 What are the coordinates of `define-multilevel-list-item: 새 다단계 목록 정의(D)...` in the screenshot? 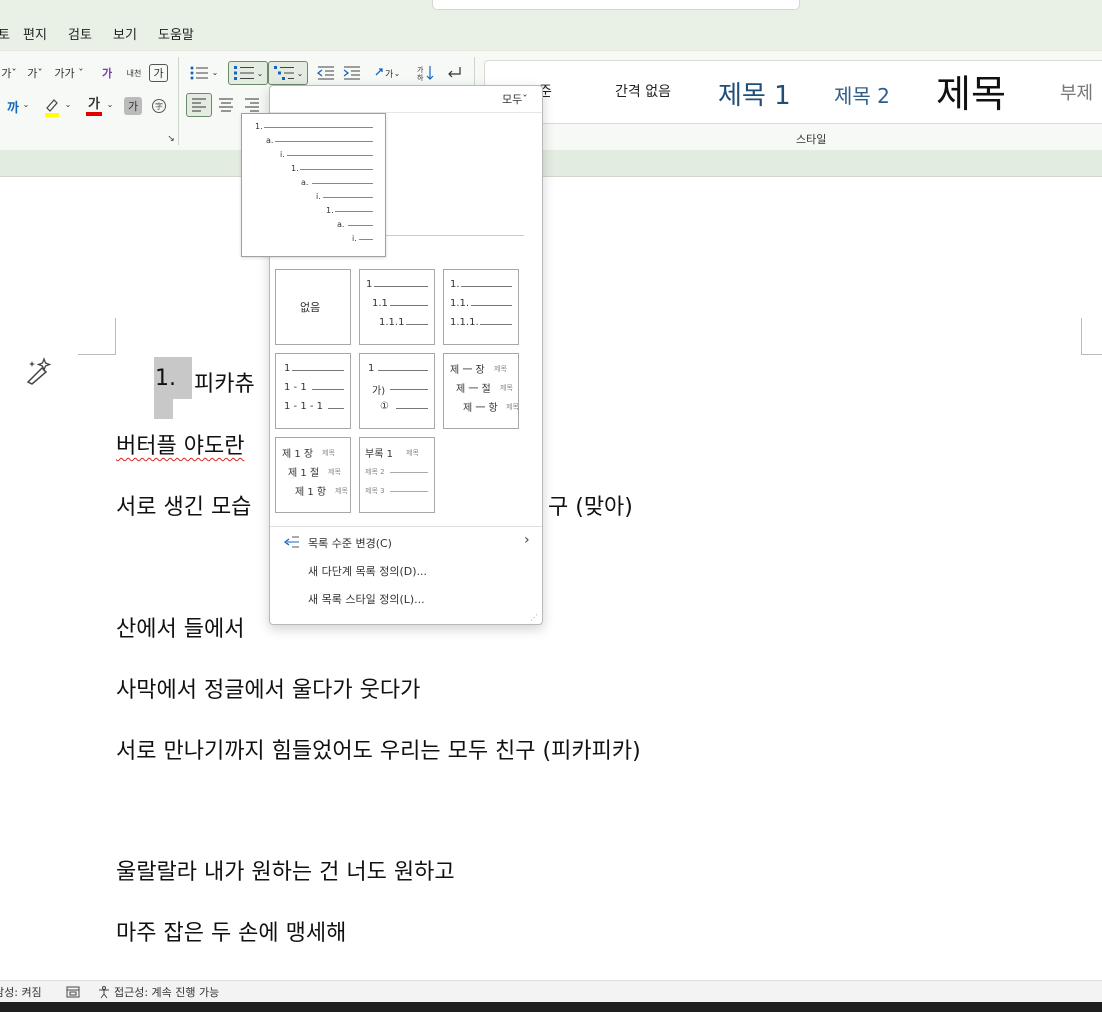 It's located at (367, 571).